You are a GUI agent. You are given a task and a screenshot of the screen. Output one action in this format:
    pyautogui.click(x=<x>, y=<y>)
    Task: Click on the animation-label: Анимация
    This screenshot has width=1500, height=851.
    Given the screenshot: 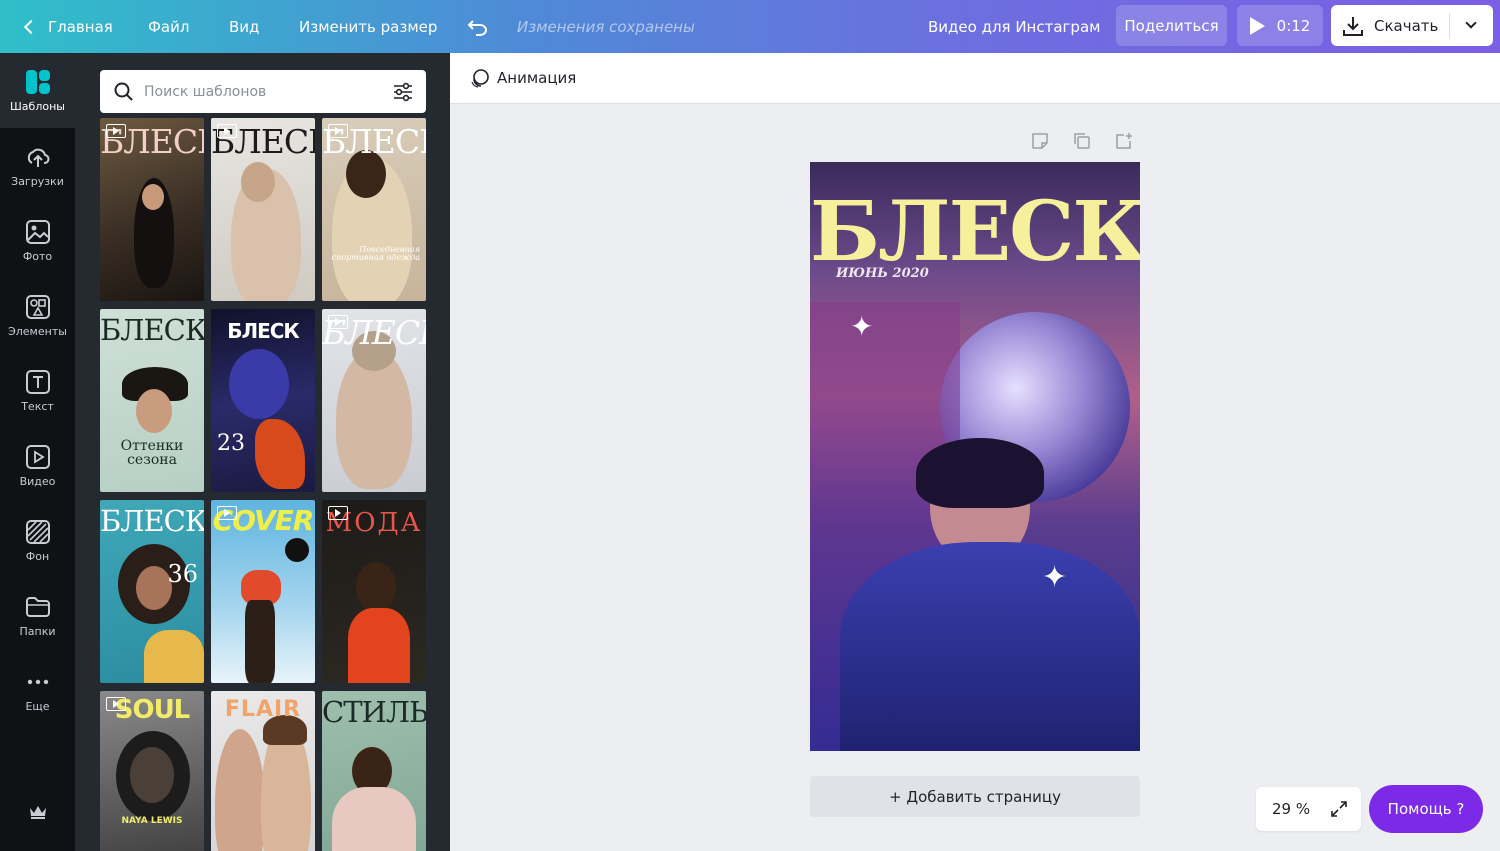 What is the action you would take?
    pyautogui.click(x=537, y=78)
    